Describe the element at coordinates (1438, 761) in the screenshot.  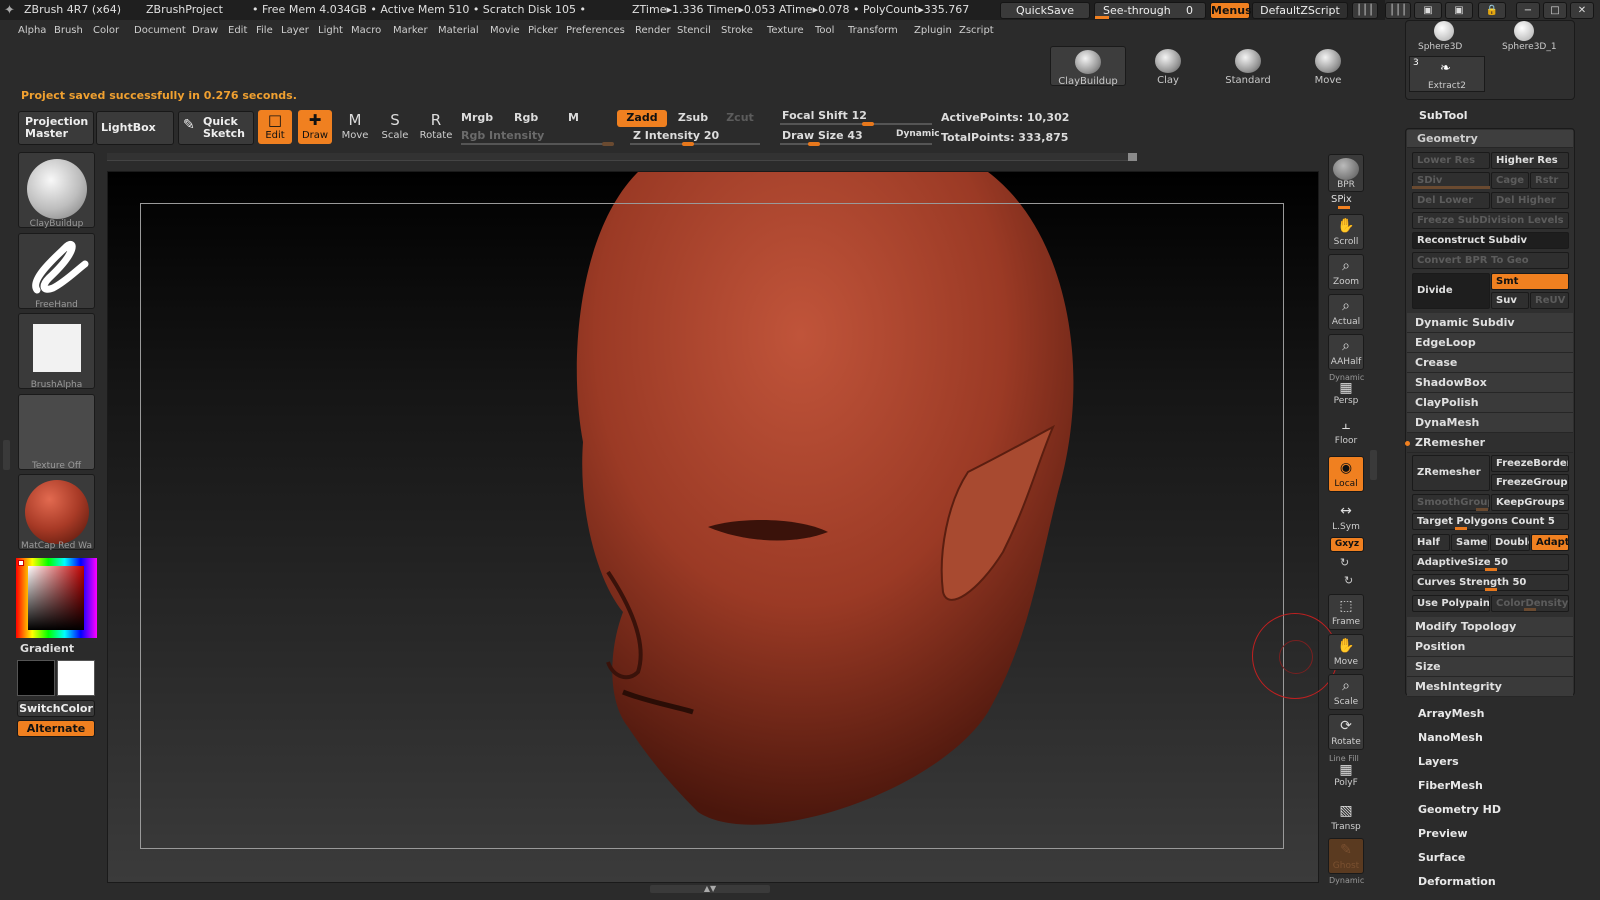
I see `layers-section: Layers` at that location.